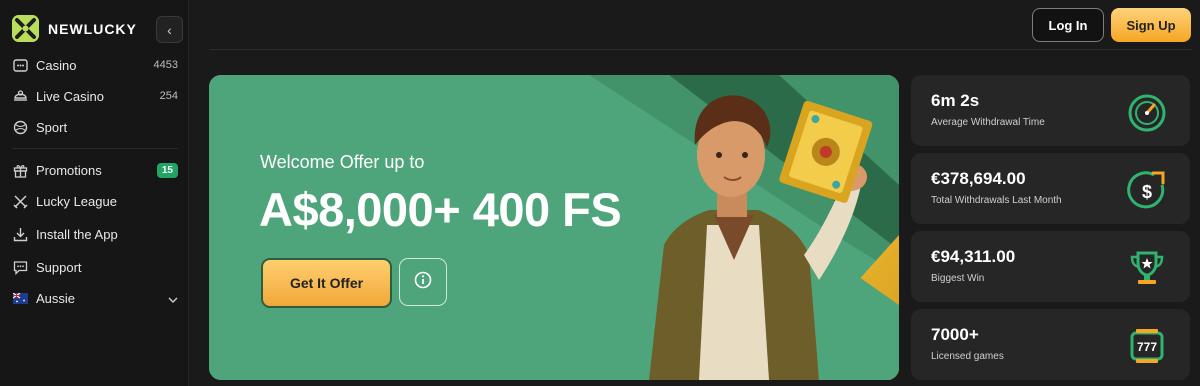 This screenshot has height=386, width=1200. What do you see at coordinates (69, 170) in the screenshot?
I see `sidebar-item-label: Promotions` at bounding box center [69, 170].